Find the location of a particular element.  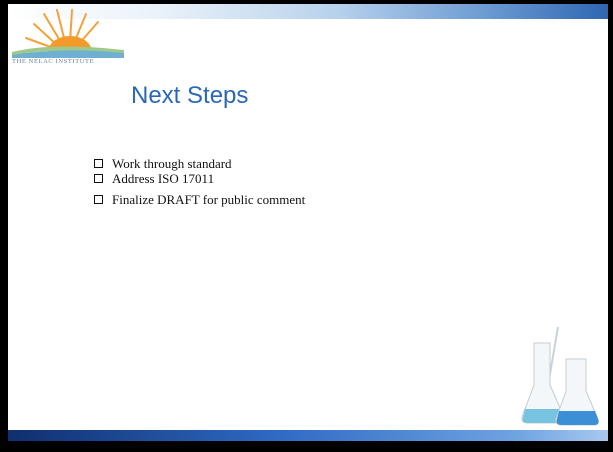

lab-flasks-icon is located at coordinates (560, 376).